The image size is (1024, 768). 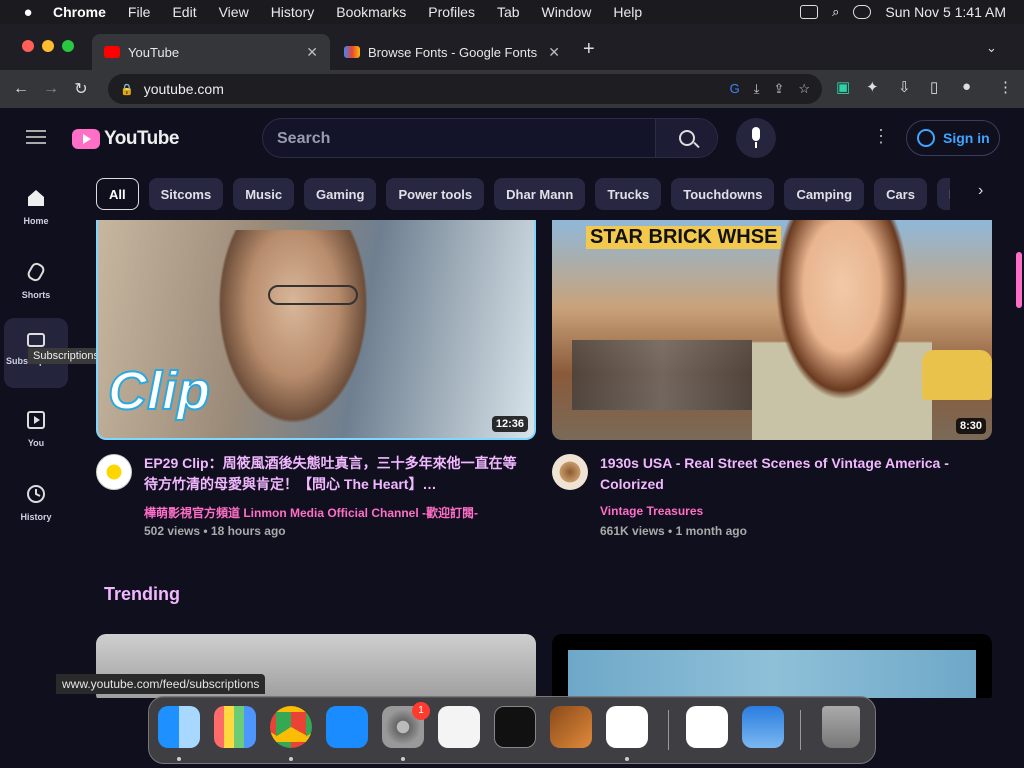 What do you see at coordinates (79, 12) in the screenshot?
I see `menu-app-name: Chrome` at bounding box center [79, 12].